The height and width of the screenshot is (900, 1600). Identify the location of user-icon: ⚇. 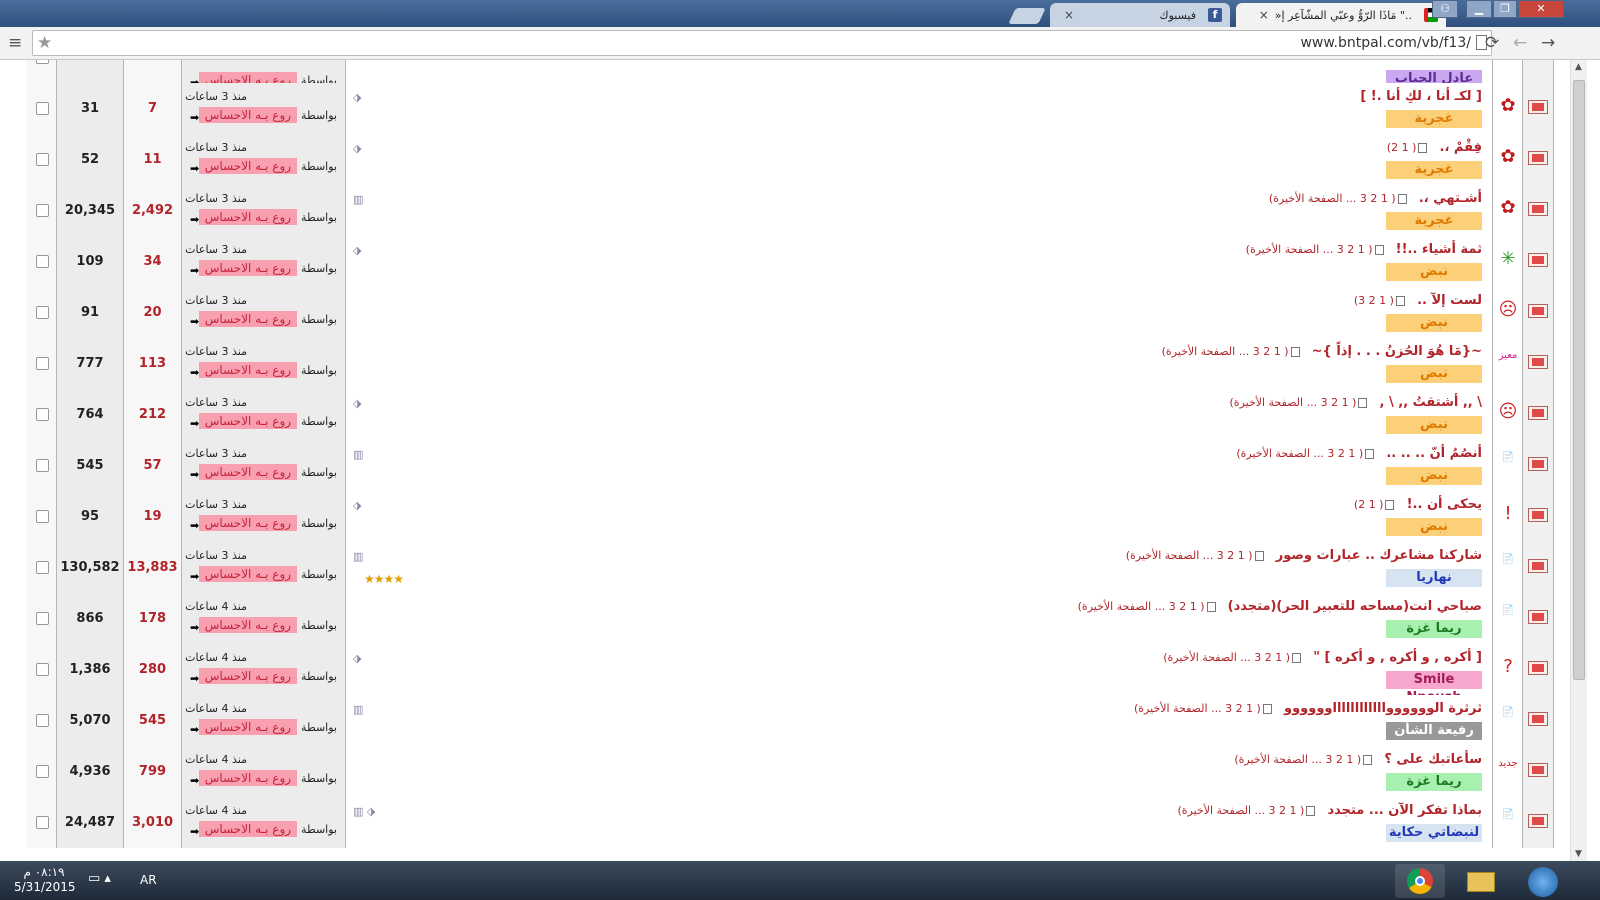
(1445, 9).